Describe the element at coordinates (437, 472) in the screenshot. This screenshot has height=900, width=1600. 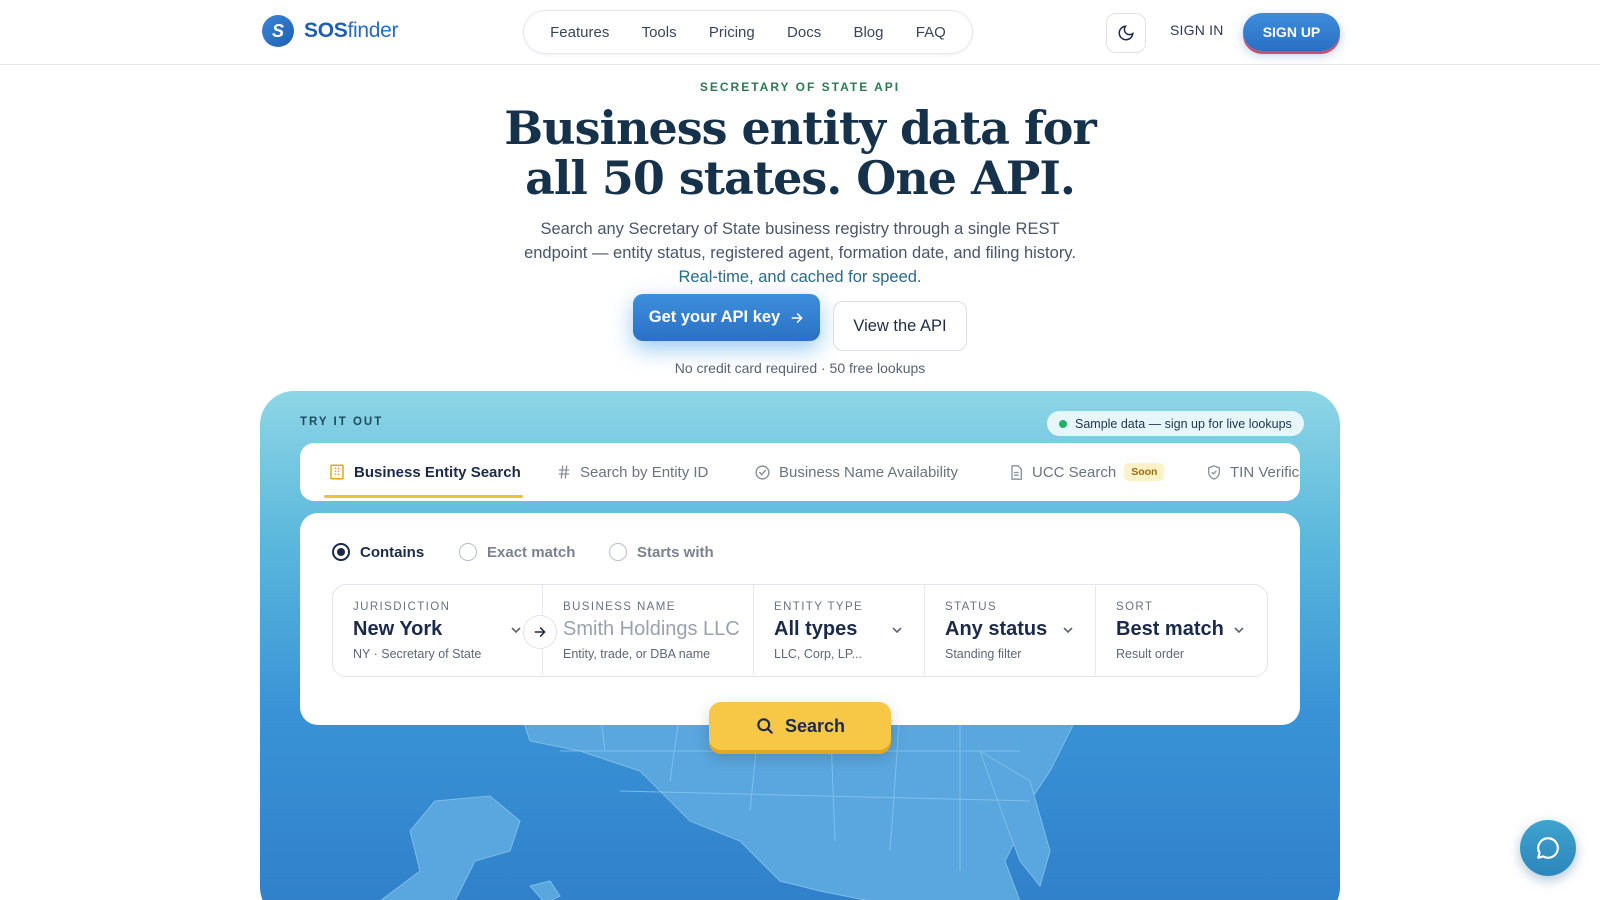
I see `tab-label: Business Entity Search` at that location.